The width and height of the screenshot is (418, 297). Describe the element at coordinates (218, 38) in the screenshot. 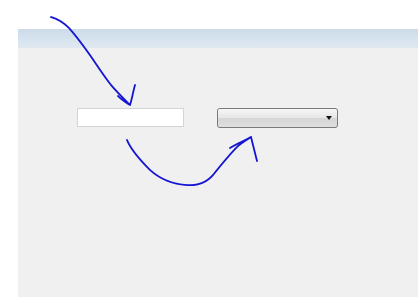

I see `window-titlebar` at that location.